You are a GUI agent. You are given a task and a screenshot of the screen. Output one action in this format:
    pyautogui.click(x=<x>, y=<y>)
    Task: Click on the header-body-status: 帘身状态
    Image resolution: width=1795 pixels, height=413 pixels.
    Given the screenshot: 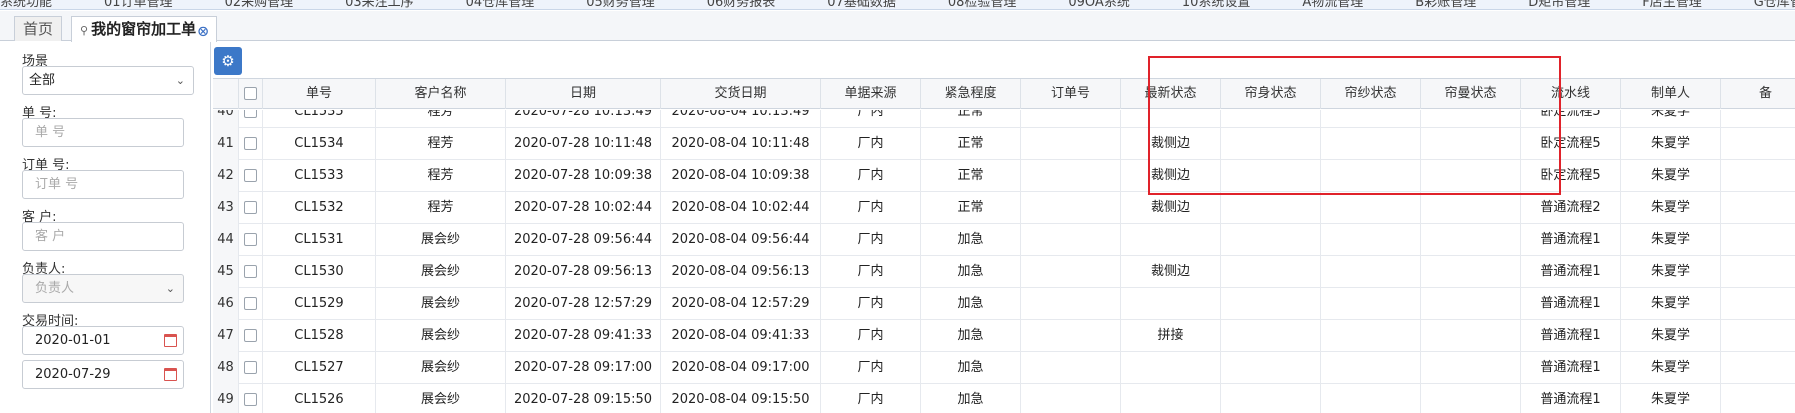 What is the action you would take?
    pyautogui.click(x=1271, y=94)
    